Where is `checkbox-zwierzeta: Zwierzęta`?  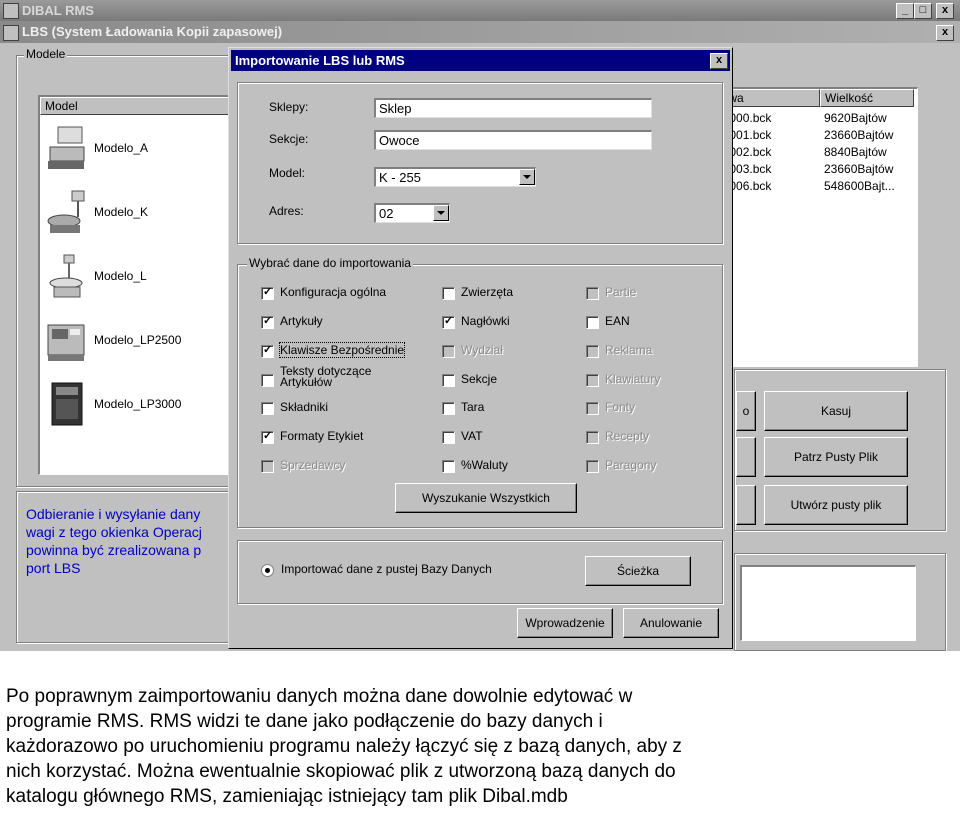
checkbox-zwierzeta: Zwierzęta is located at coordinates (502, 294).